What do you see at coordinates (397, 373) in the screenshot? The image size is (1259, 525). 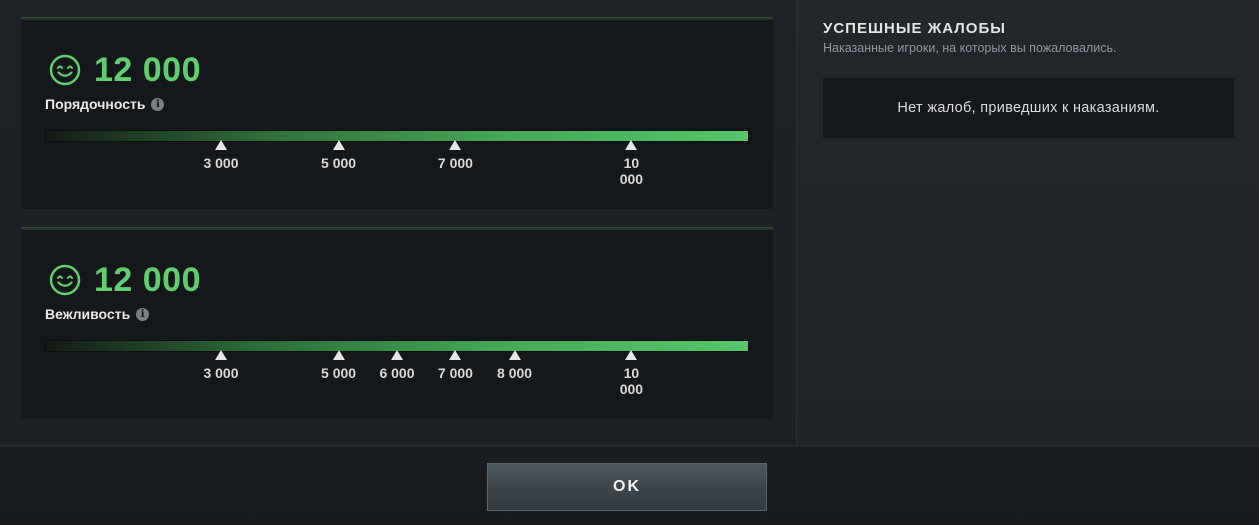 I see `tick-label: 6 000` at bounding box center [397, 373].